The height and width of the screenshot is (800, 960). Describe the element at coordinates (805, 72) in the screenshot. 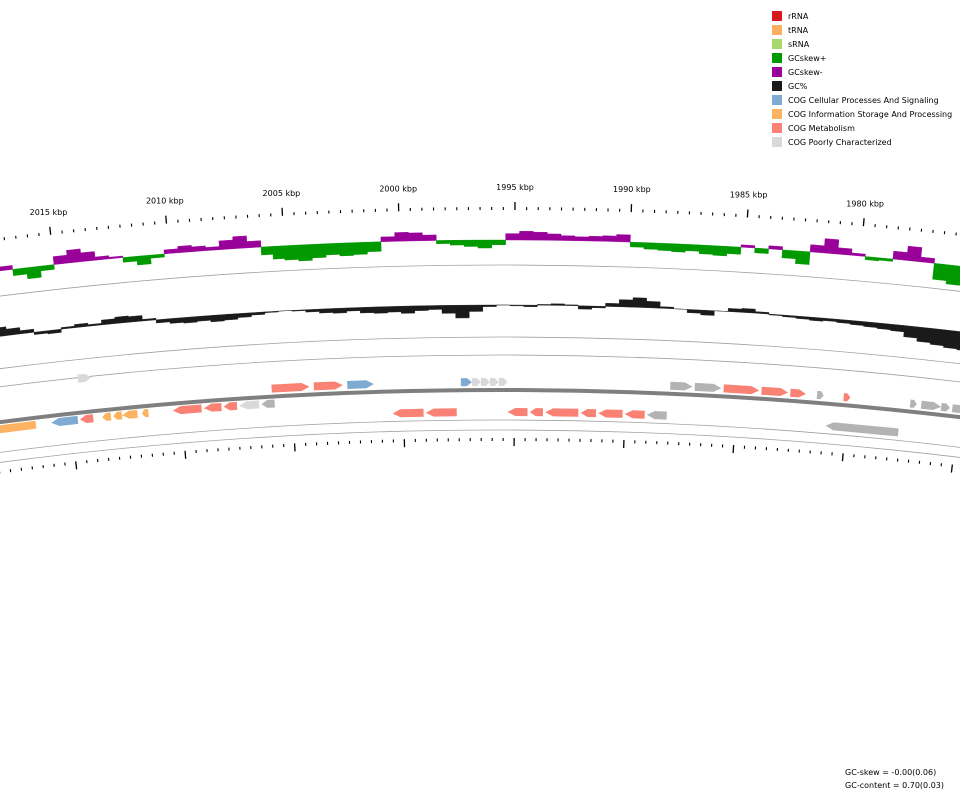

I see `legend-label: GCskew-` at that location.